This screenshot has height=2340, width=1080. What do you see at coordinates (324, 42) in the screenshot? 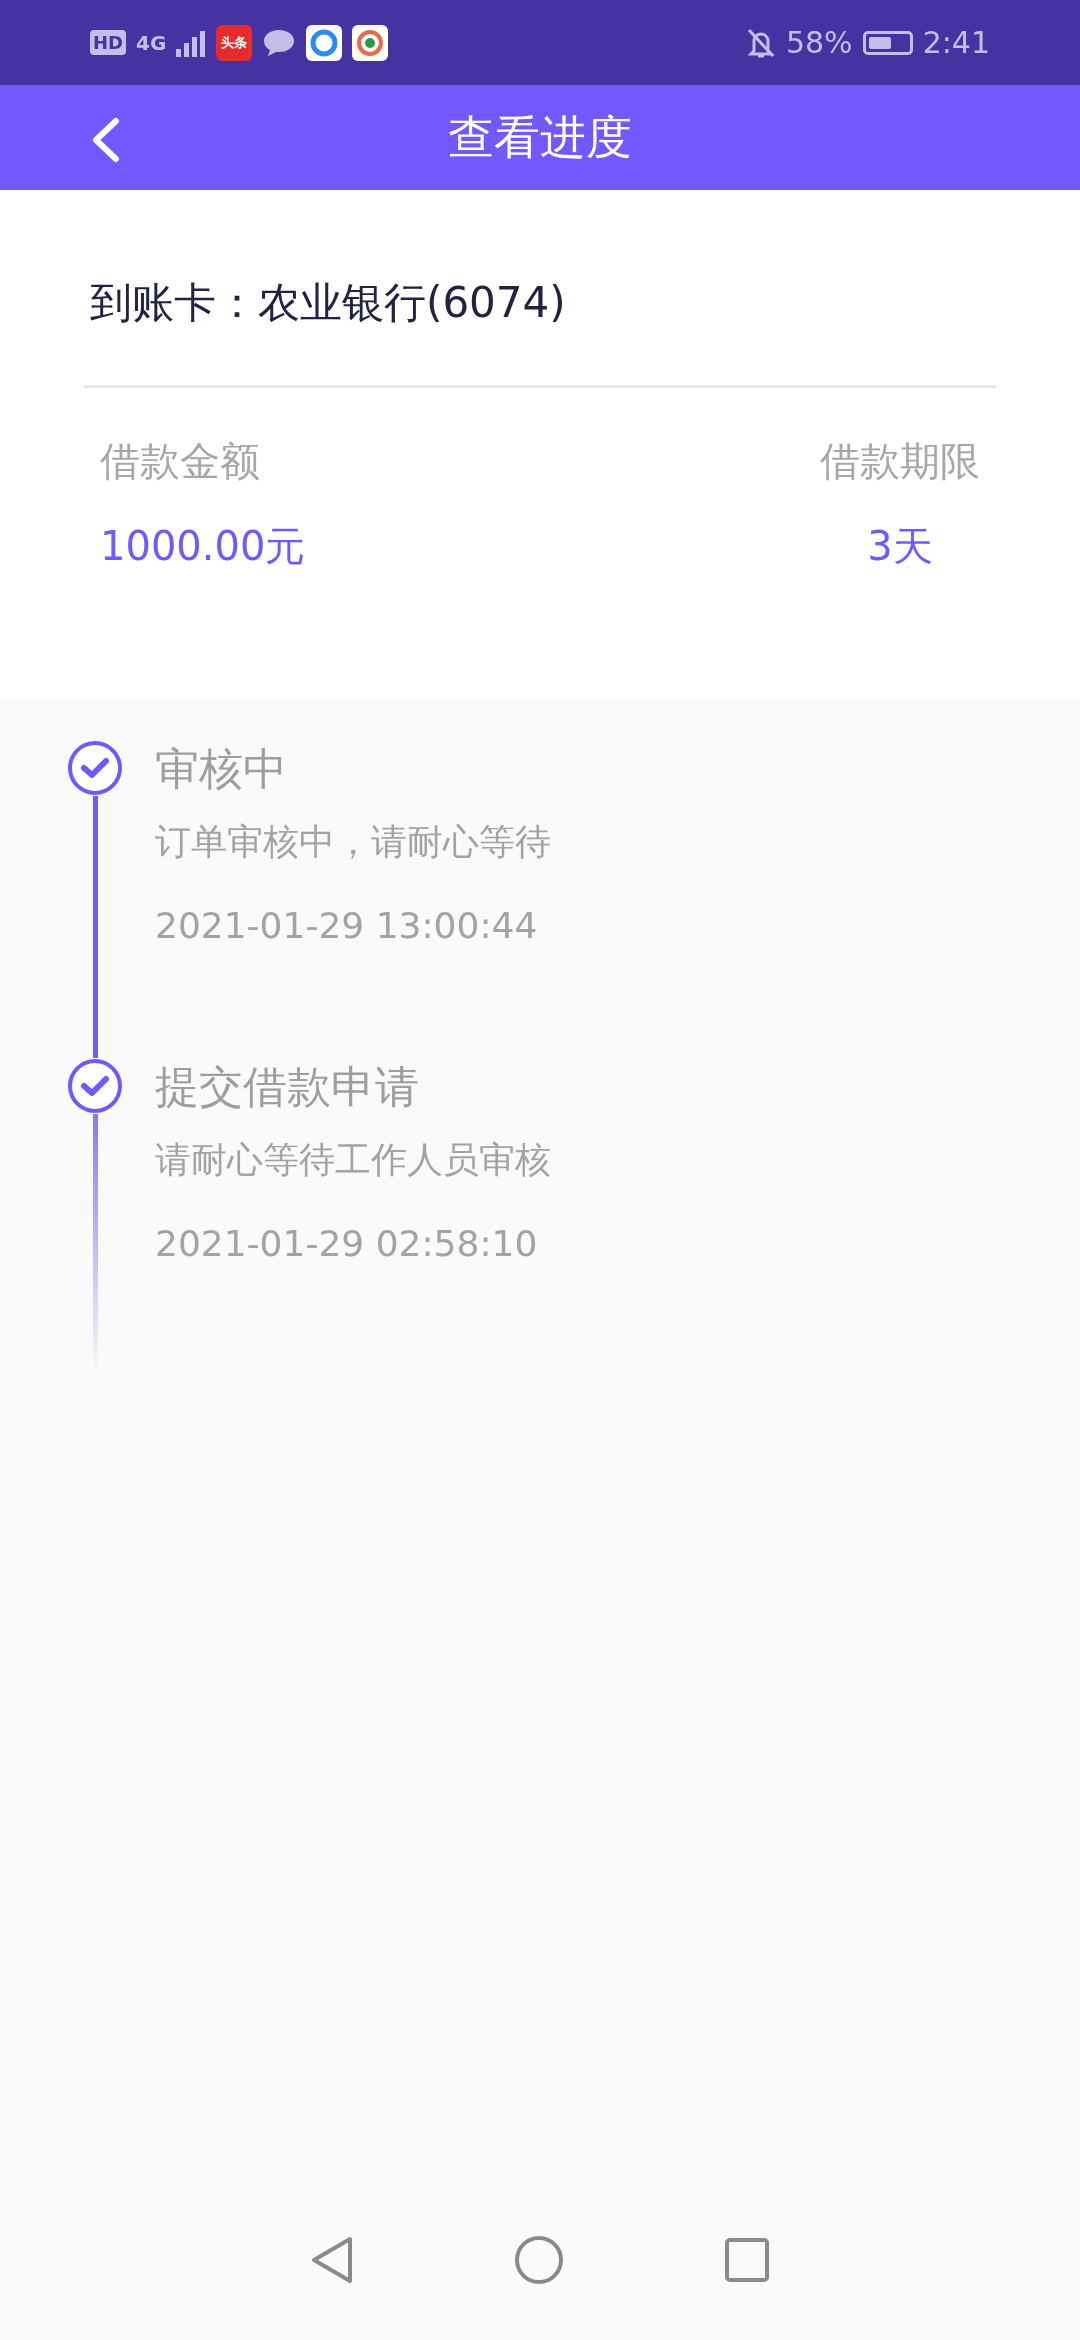
I see `browser-app-icon` at bounding box center [324, 42].